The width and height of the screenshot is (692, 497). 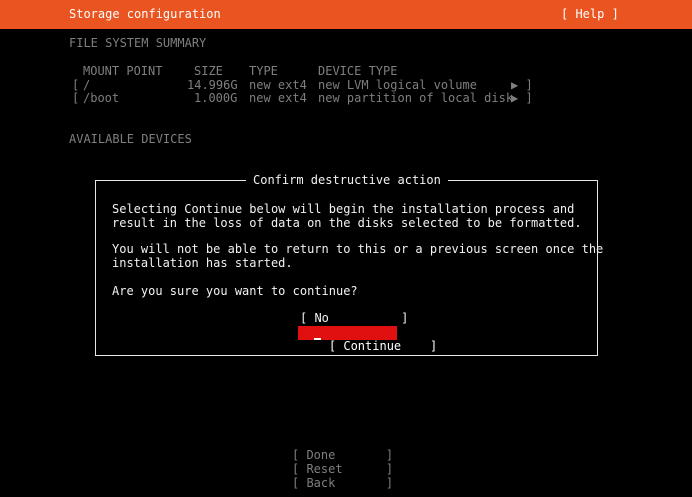 I want to click on row-mount: /, so click(x=87, y=84).